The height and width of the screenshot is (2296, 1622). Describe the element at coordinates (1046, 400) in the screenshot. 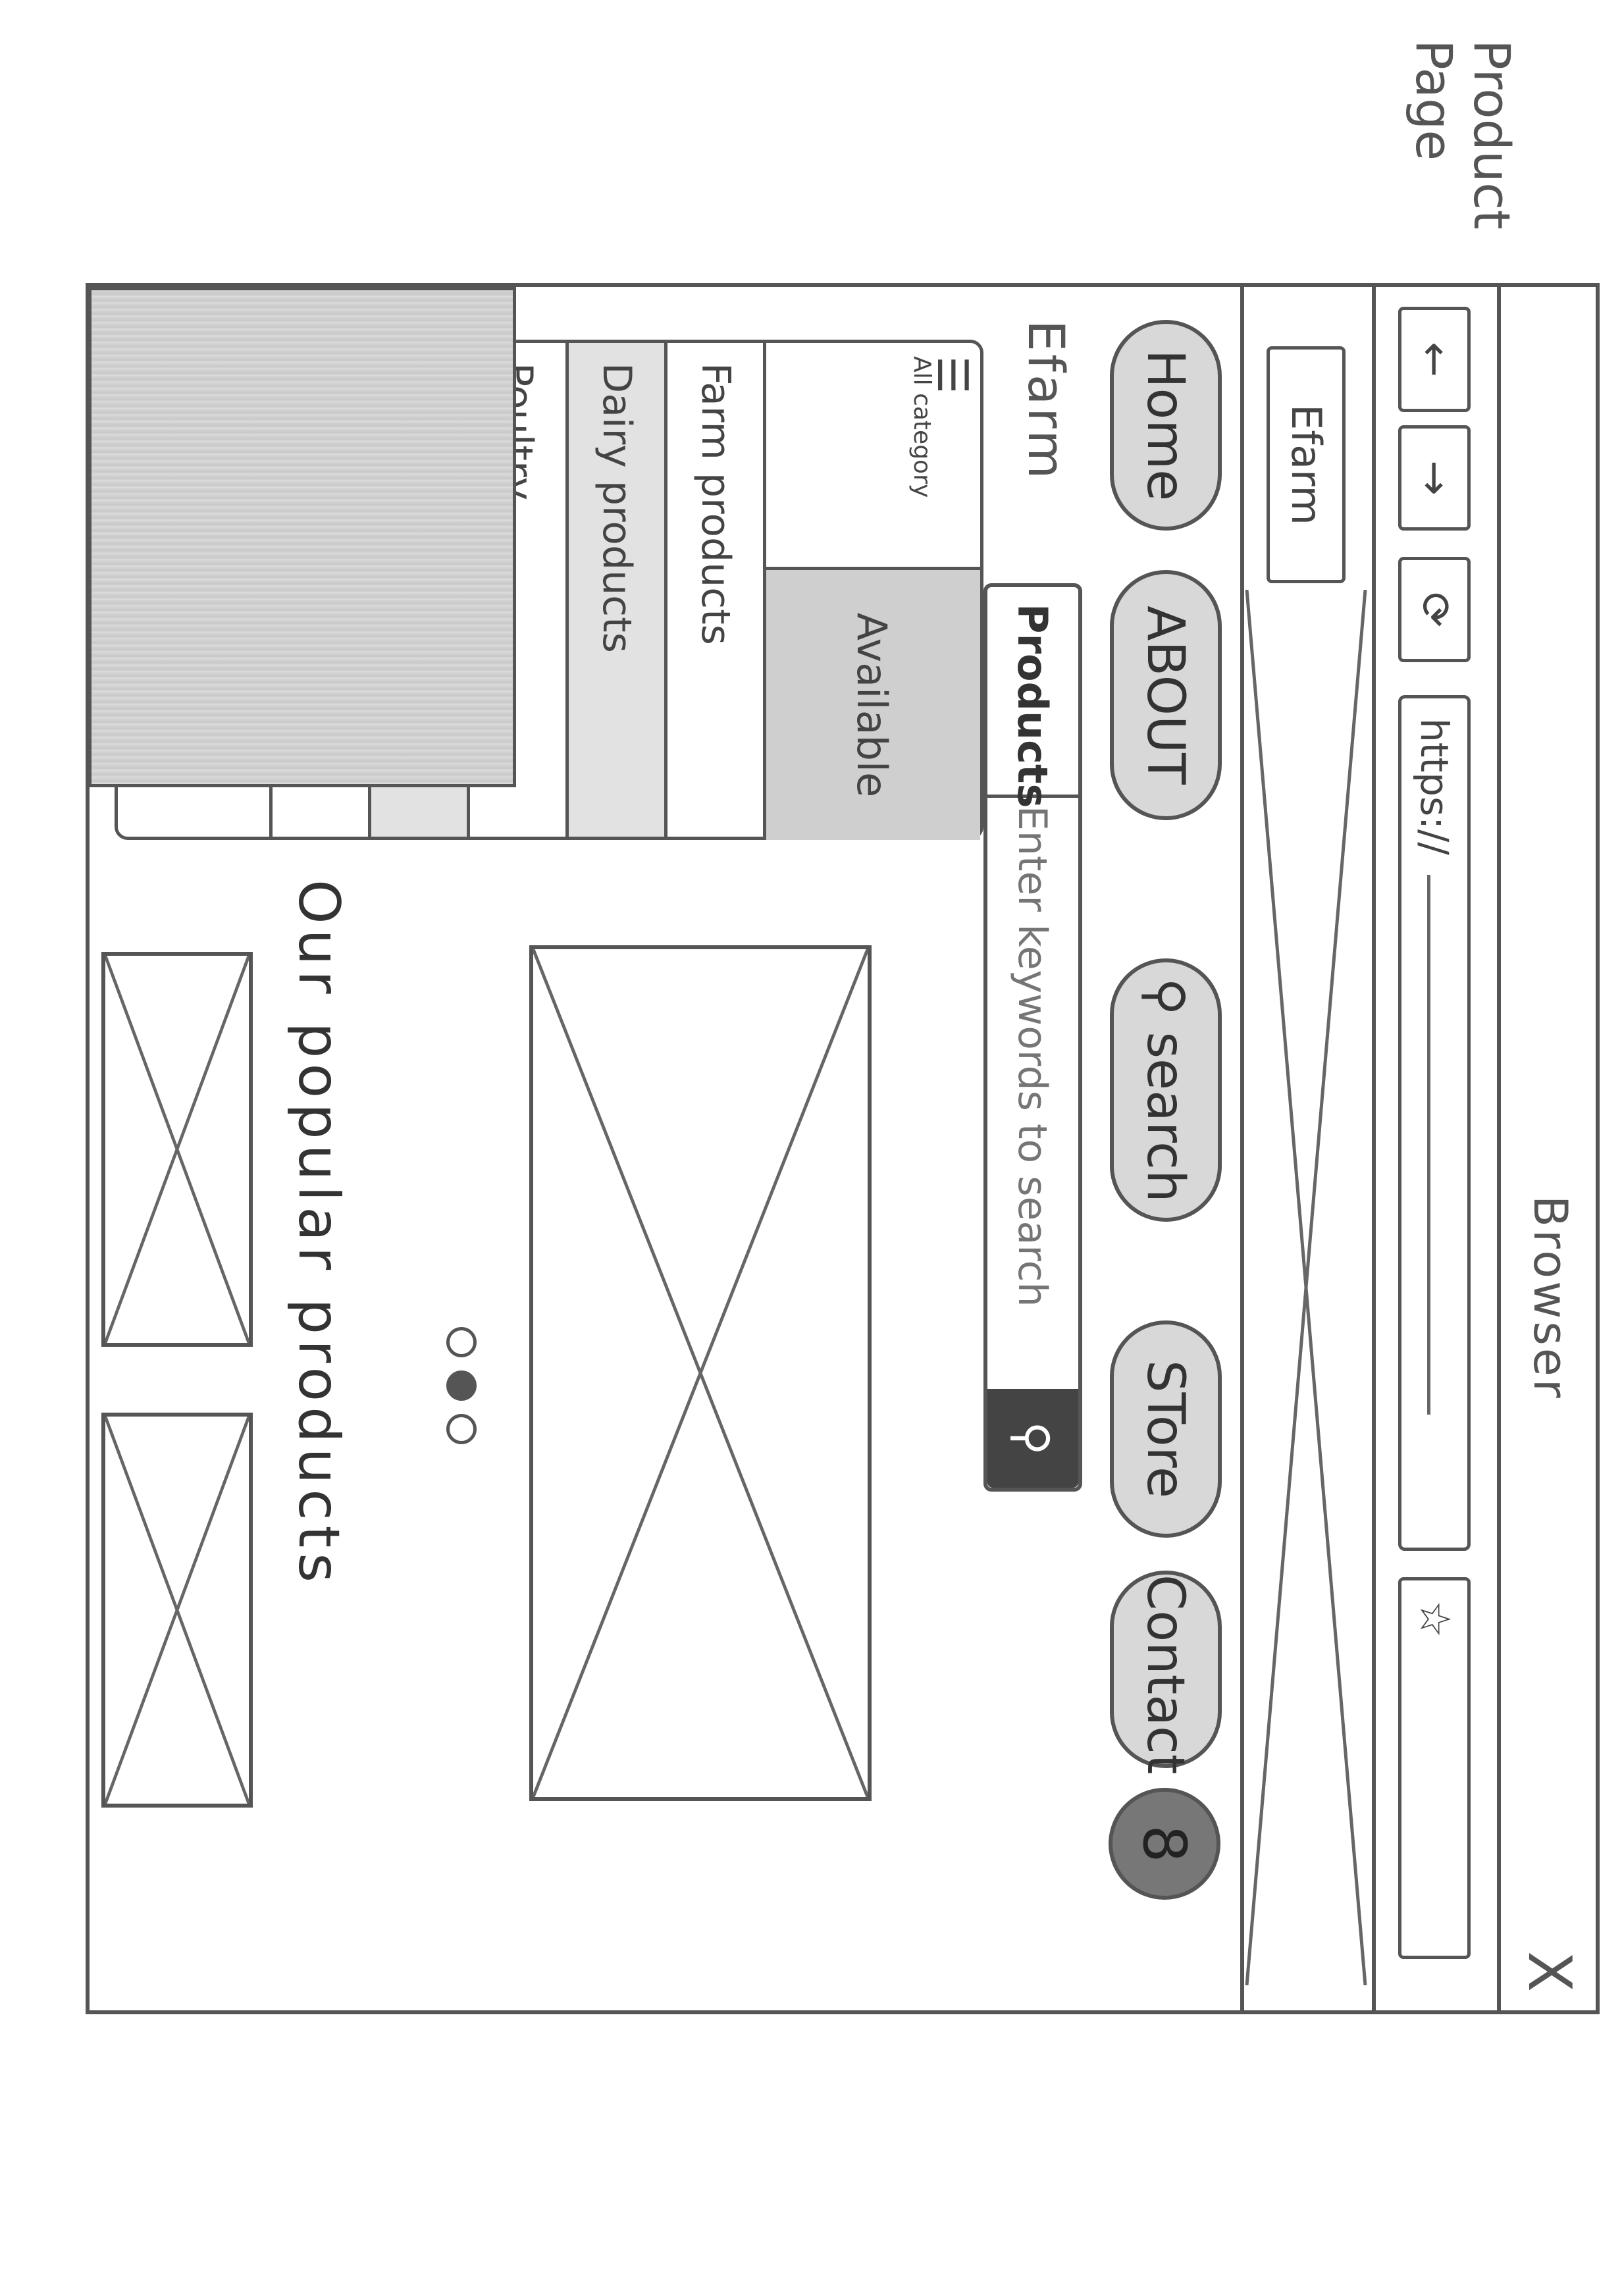

I see `site-logo: Efarm` at that location.